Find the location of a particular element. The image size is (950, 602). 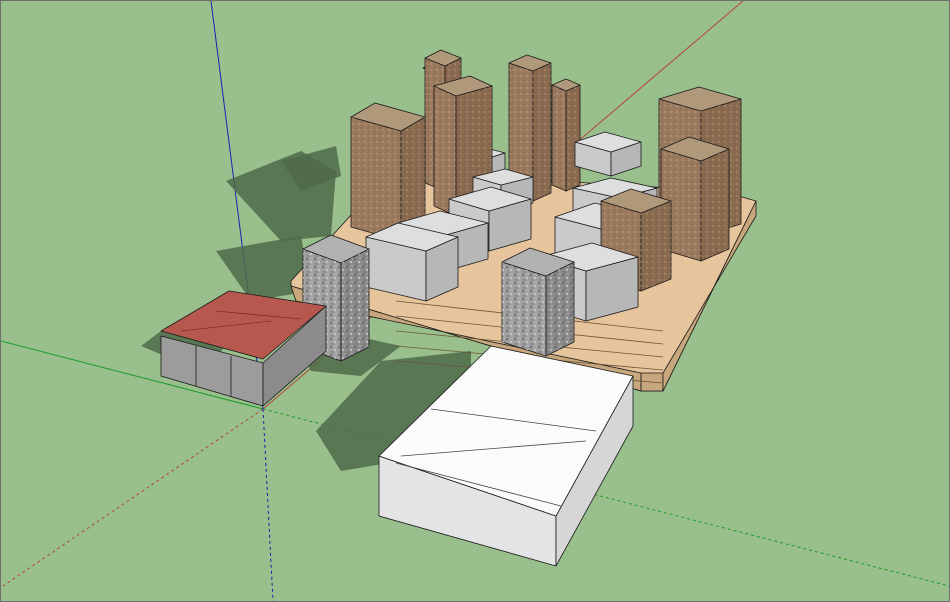

stone-tower-1-right-texture is located at coordinates (355, 305).